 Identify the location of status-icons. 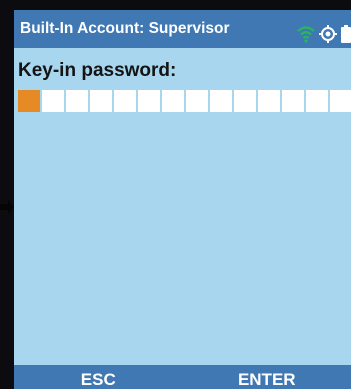
(316, 29).